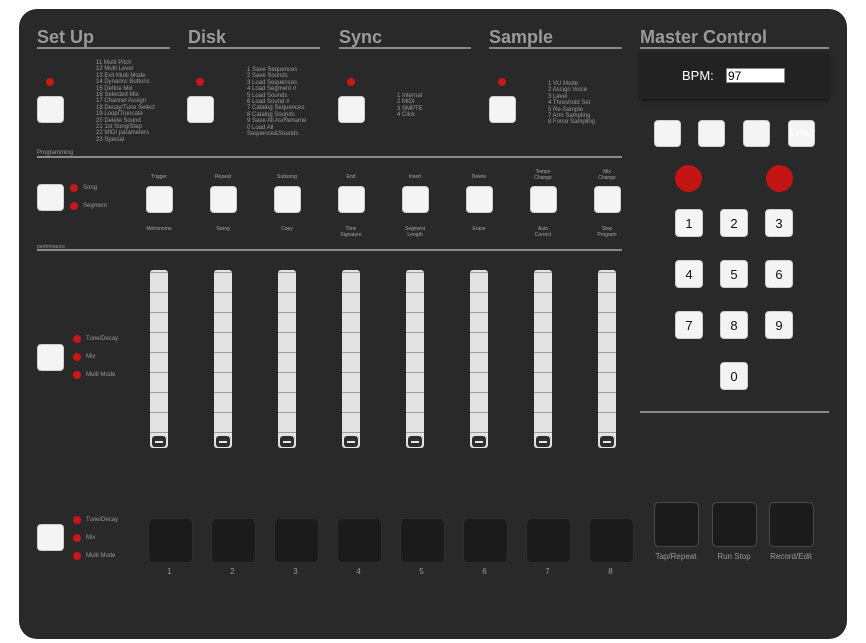  Describe the element at coordinates (689, 223) in the screenshot. I see `keypad-key-1: 1` at that location.